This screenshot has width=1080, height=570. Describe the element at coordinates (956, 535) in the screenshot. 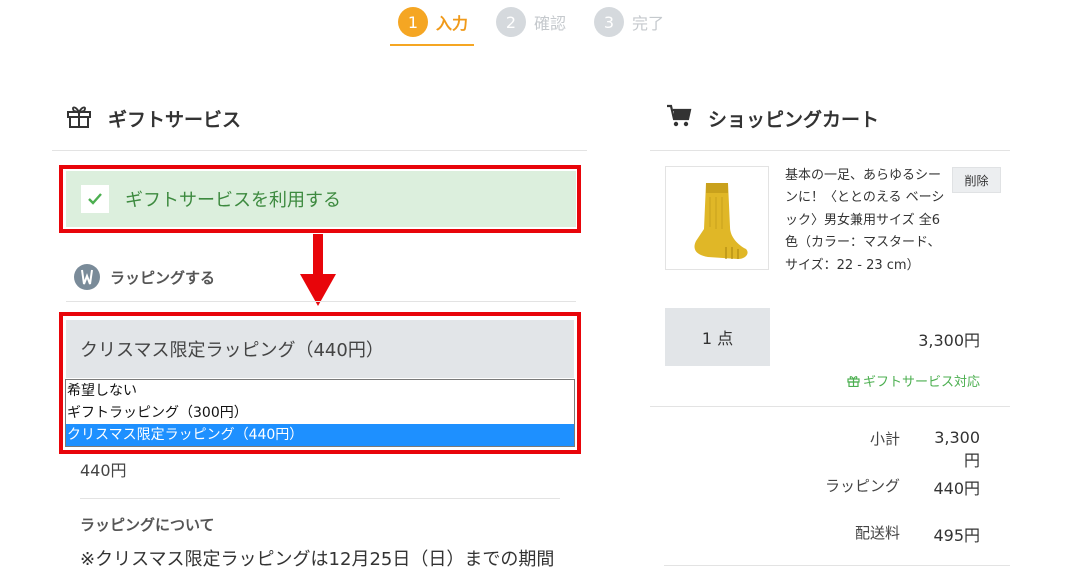

I see `shipping-fee-value: 495円` at that location.